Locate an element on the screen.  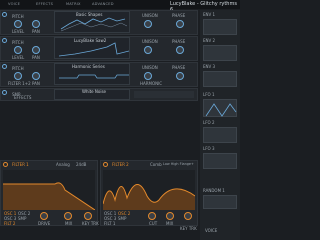
osc-3-wavetable-name: Harmonic Series is located at coordinates (88, 66).